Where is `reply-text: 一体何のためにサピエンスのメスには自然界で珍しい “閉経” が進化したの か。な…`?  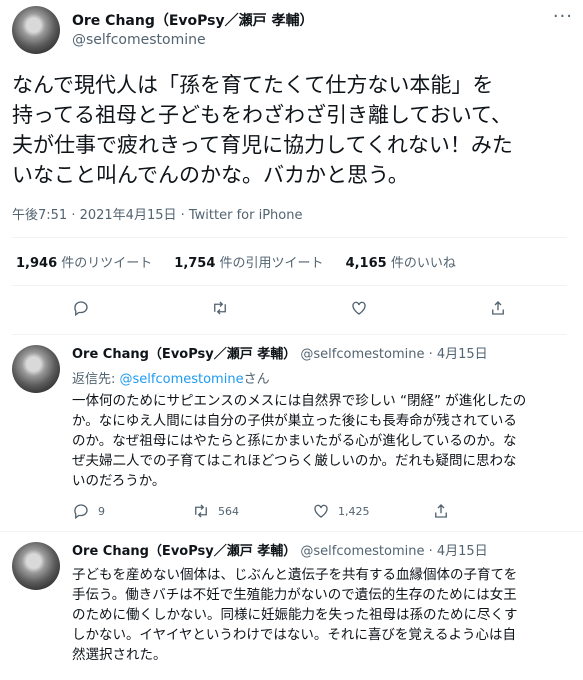 reply-text: 一体何のためにサピエンスのメスには自然界で珍しい “閉経” が進化したの か。な… is located at coordinates (299, 441).